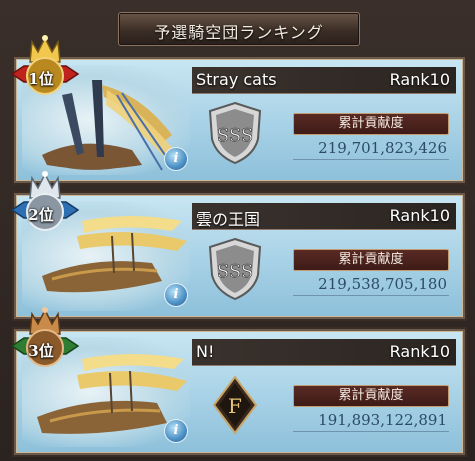  Describe the element at coordinates (382, 420) in the screenshot. I see `contribution-value: 191,893,122,891` at that location.